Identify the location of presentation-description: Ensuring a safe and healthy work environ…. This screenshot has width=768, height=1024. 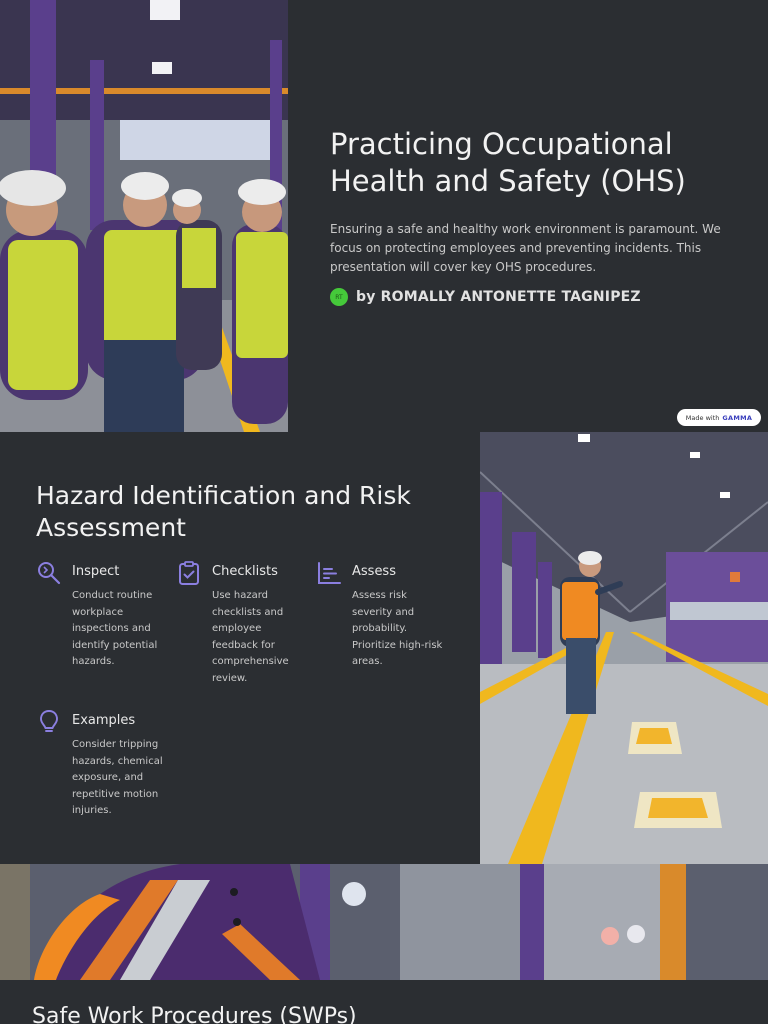
(525, 248).